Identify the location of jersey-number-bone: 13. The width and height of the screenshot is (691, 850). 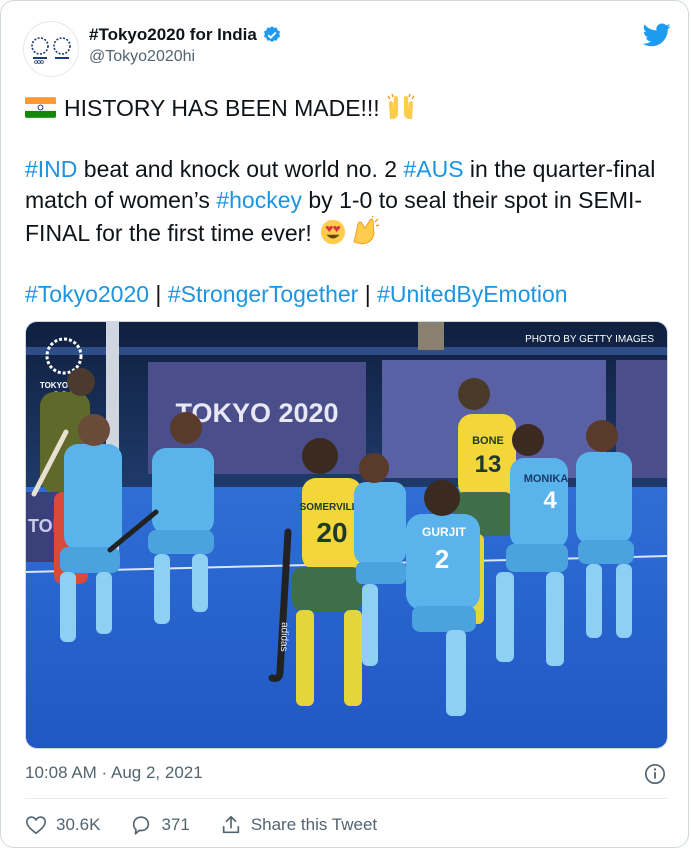
(488, 464).